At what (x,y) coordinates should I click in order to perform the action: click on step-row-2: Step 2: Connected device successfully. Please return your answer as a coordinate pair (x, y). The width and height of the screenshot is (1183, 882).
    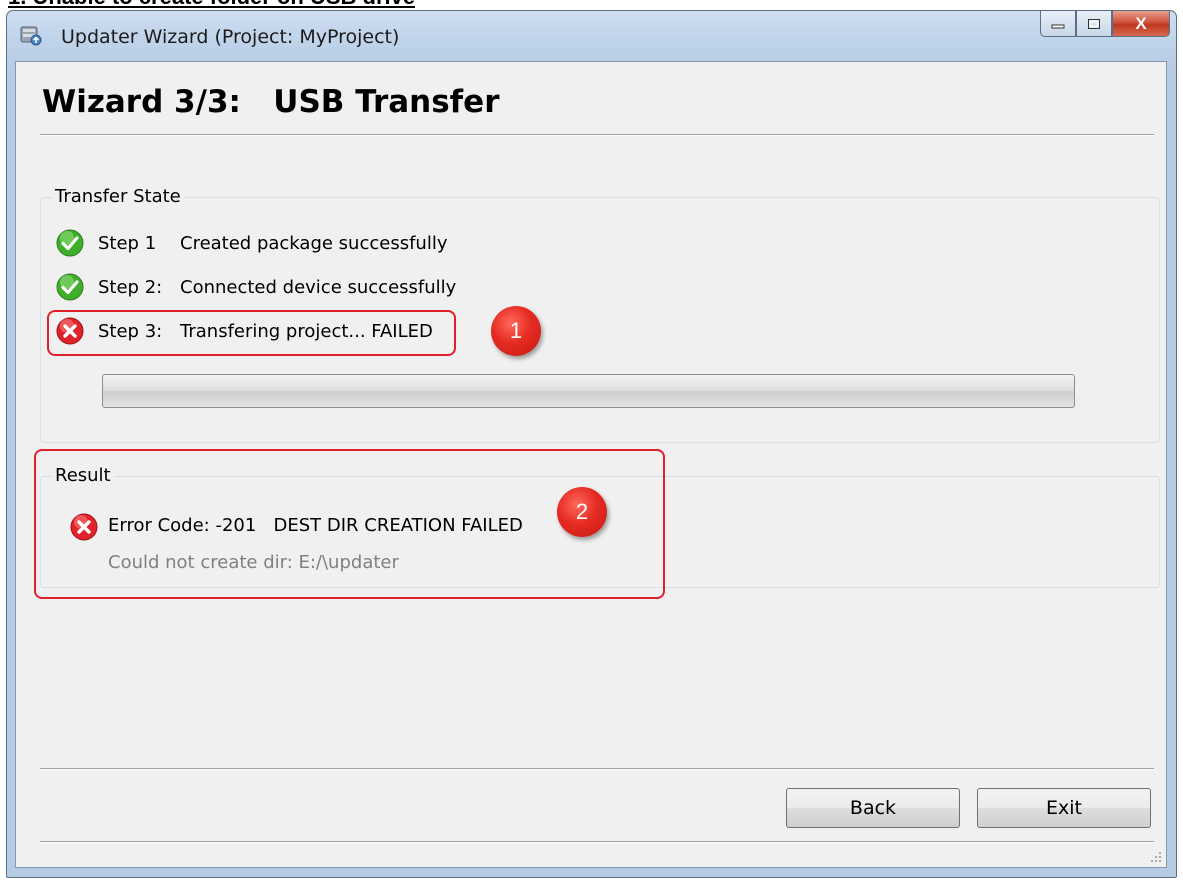
    Looking at the image, I should click on (256, 287).